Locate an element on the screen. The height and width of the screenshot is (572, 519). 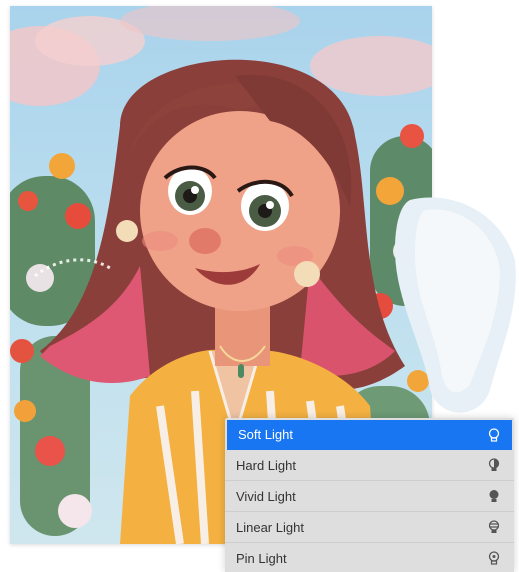
blend-mode-vivid-light: Vivid Light is located at coordinates (369, 496).